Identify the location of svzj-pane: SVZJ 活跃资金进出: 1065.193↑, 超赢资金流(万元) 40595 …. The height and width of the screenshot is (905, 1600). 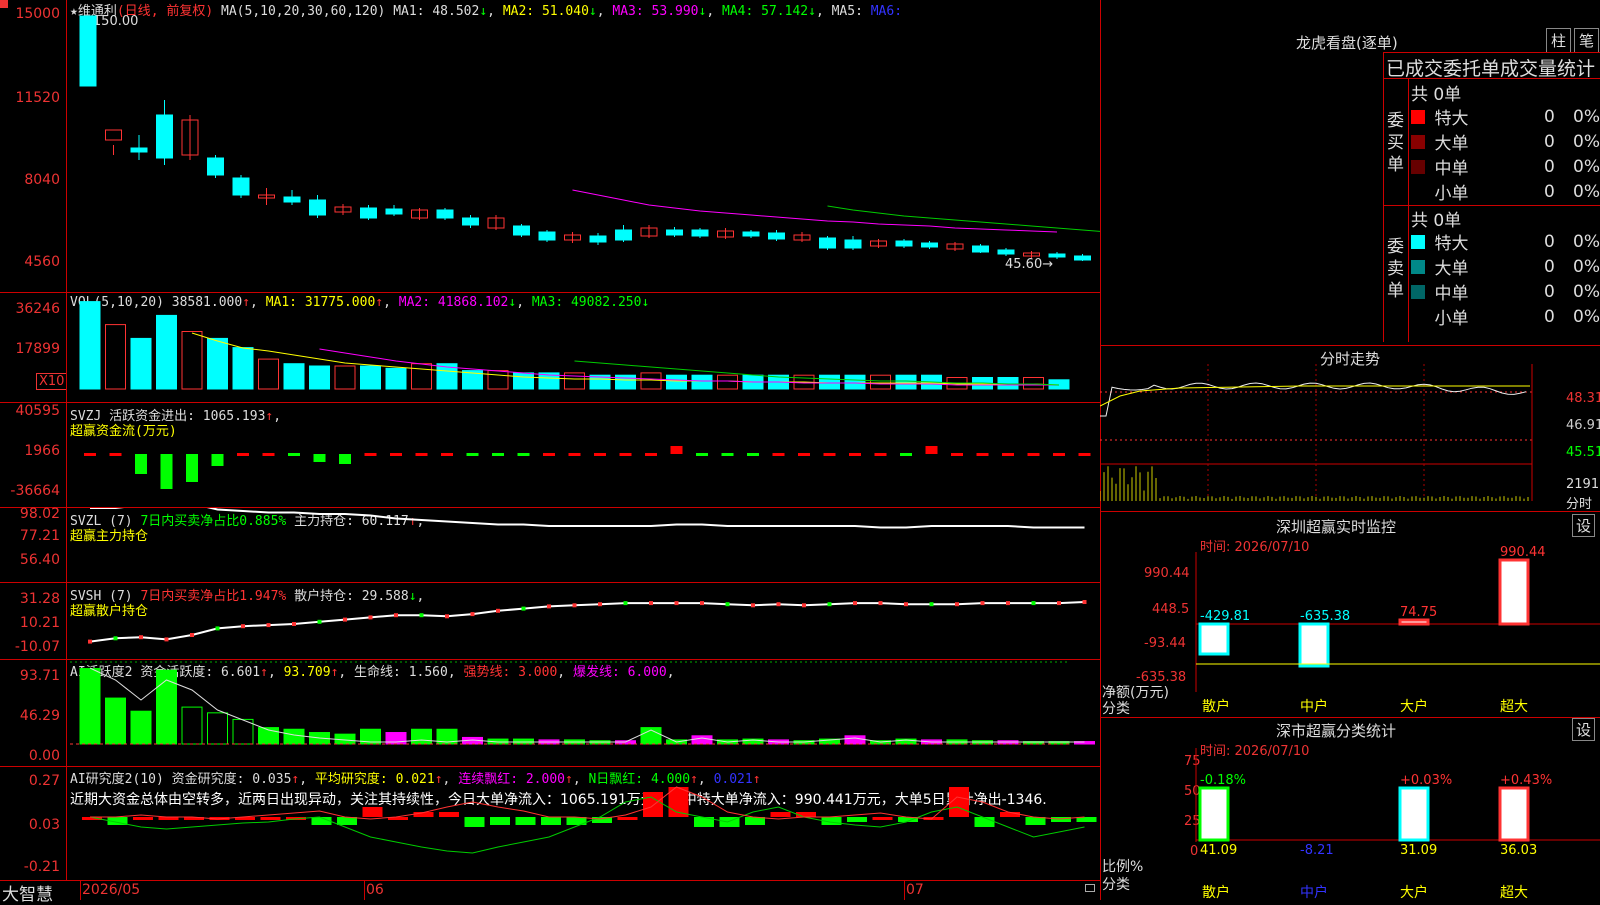
(550, 455).